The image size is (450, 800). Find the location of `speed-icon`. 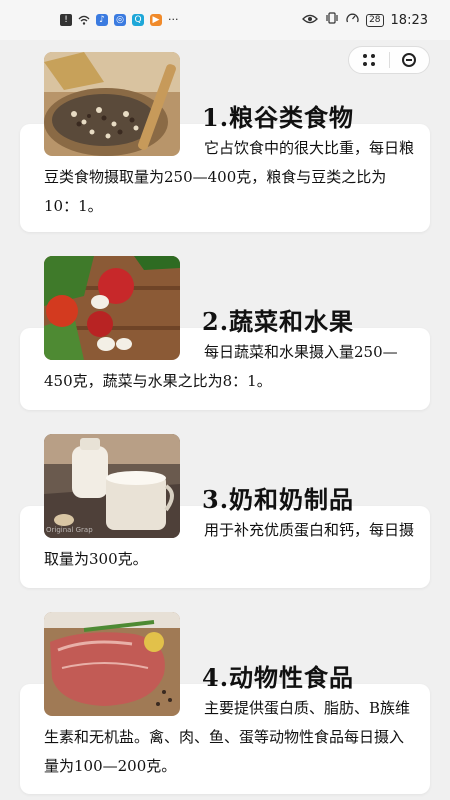

speed-icon is located at coordinates (352, 20).